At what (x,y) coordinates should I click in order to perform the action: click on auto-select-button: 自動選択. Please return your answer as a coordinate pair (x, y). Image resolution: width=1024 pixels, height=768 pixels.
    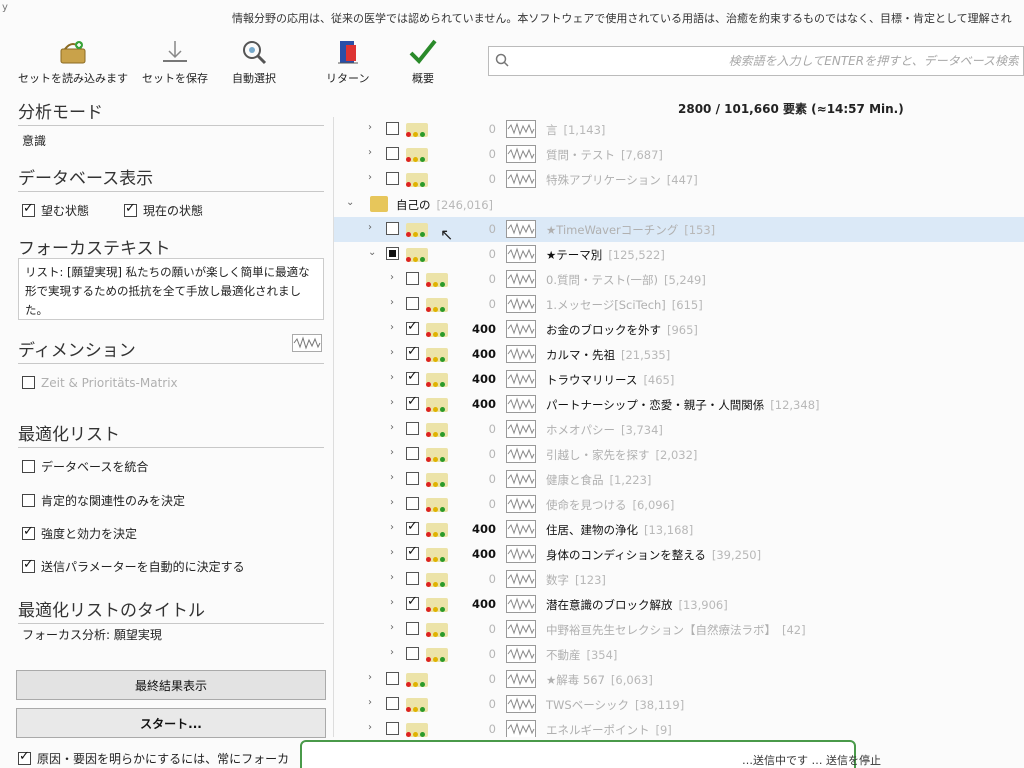
    Looking at the image, I should click on (254, 61).